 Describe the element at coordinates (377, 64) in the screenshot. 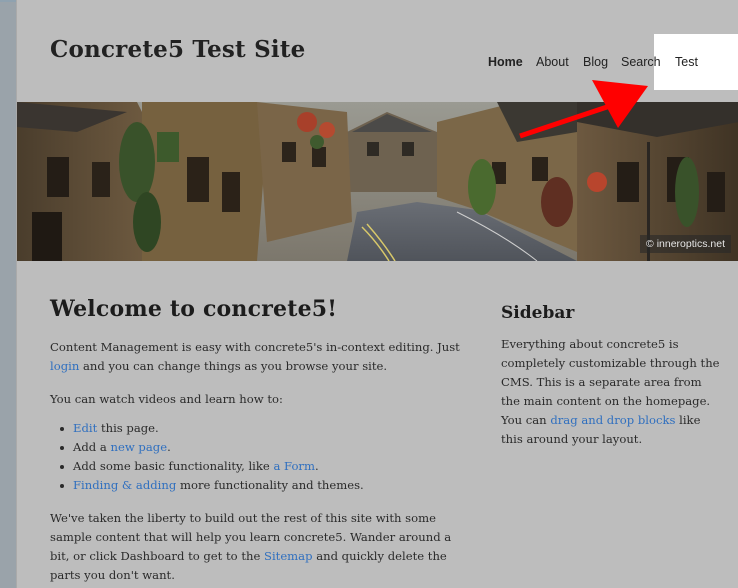

I see `main-nav: Home About Blog Search Test` at that location.